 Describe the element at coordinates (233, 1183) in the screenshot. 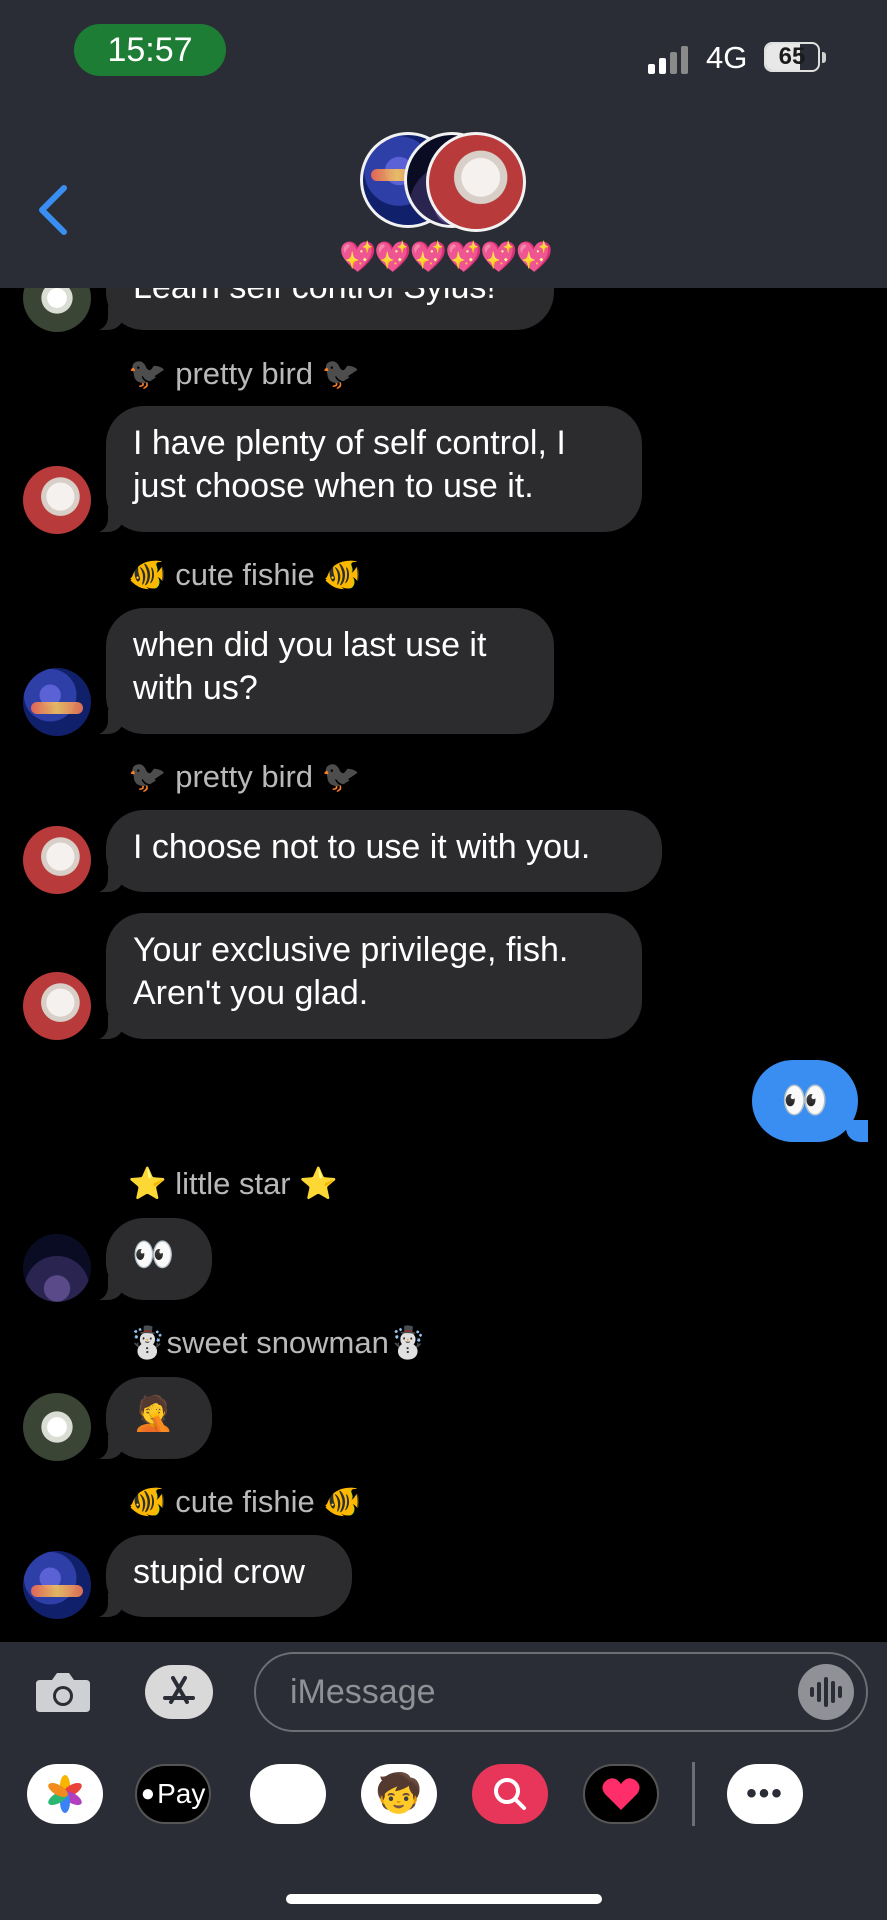

I see `sender-name: ⭐ little star ⭐` at that location.